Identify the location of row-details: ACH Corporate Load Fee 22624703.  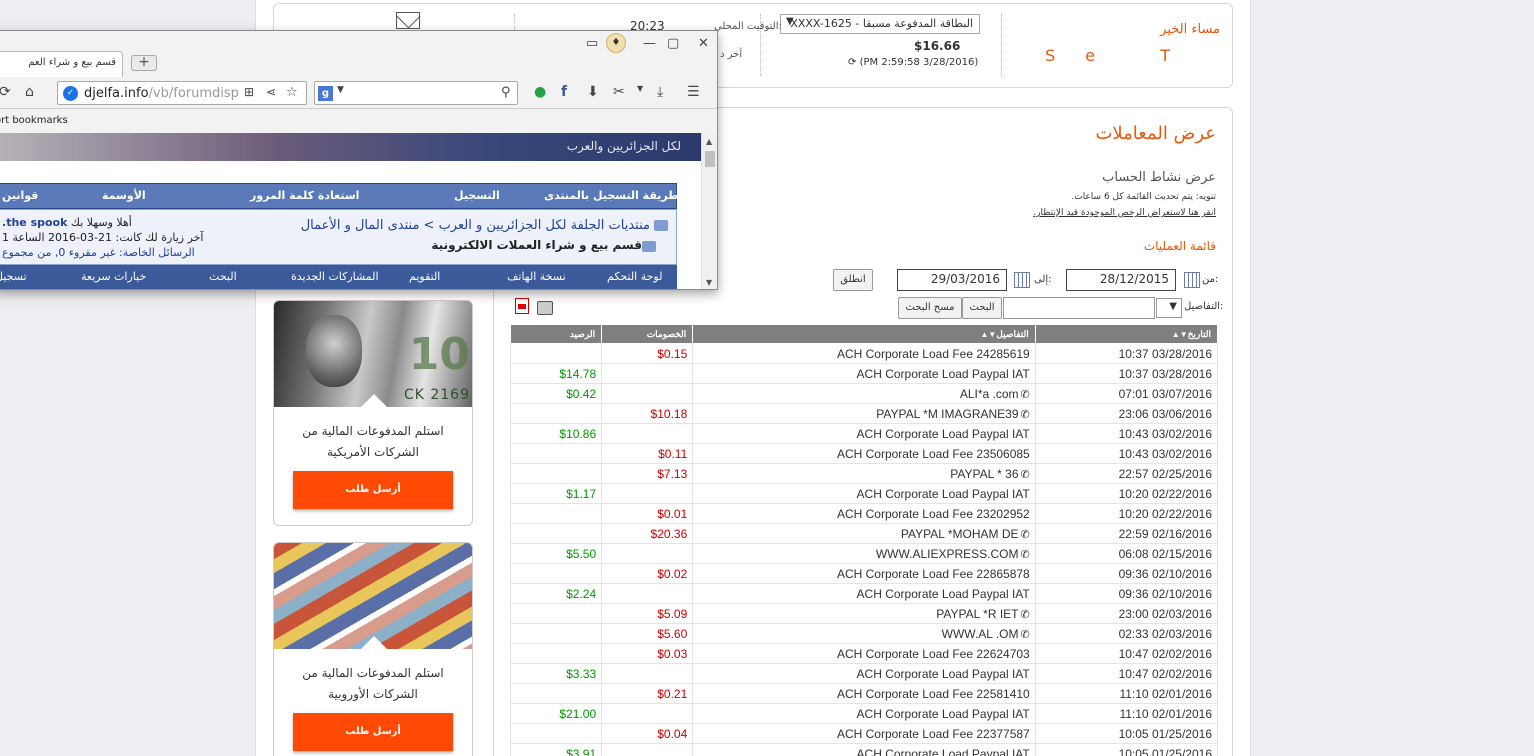
(864, 653).